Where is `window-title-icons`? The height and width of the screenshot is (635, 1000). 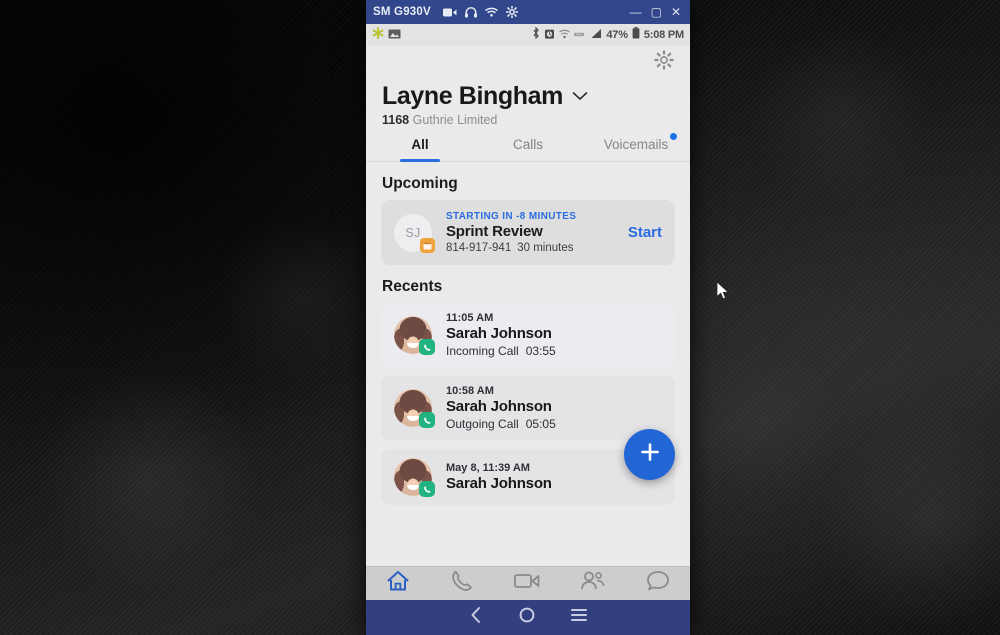
window-title-icons is located at coordinates (480, 12).